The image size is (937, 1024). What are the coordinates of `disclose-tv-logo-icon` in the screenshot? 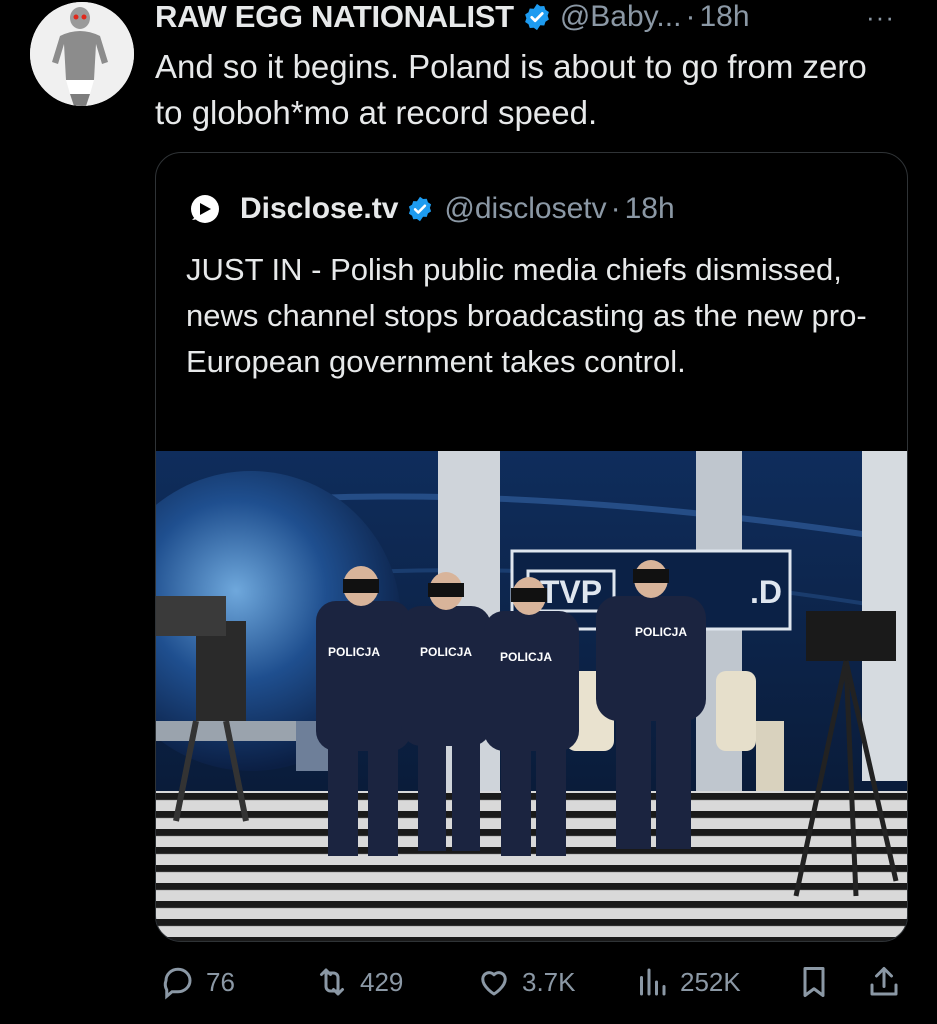 It's located at (205, 209).